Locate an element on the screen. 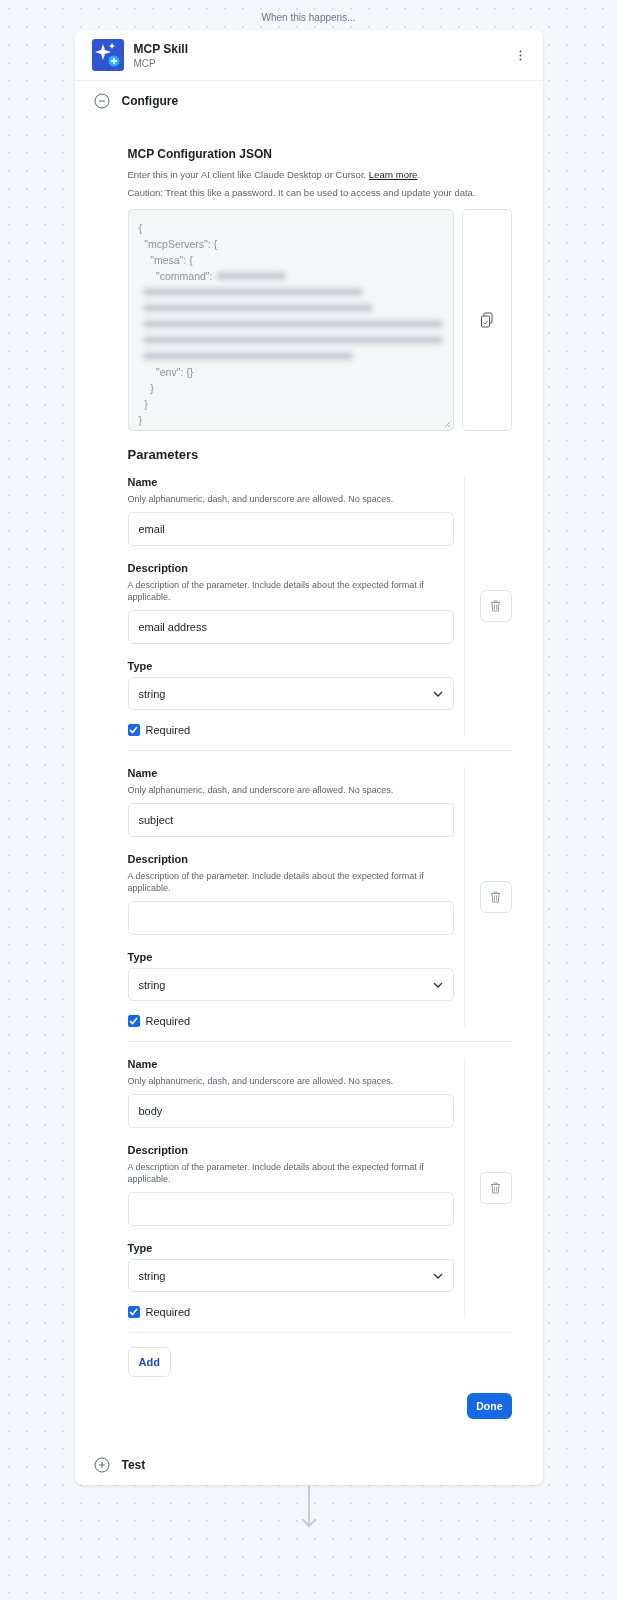 The image size is (617, 1600). section-title: Test is located at coordinates (134, 1465).